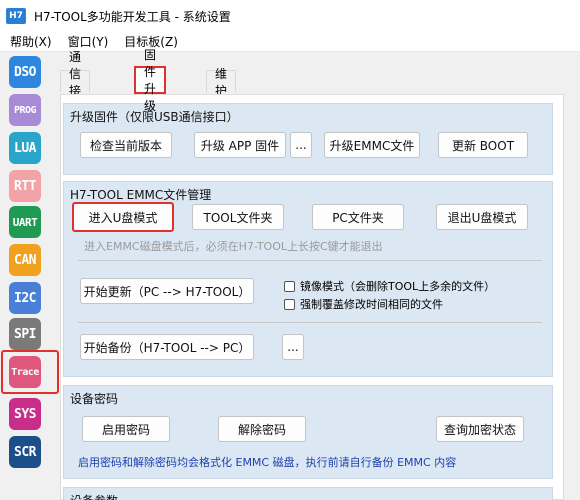 Image resolution: width=580 pixels, height=500 pixels. Describe the element at coordinates (141, 195) in the screenshot. I see `group-title: H7-TOOL EMMC文件管理` at that location.